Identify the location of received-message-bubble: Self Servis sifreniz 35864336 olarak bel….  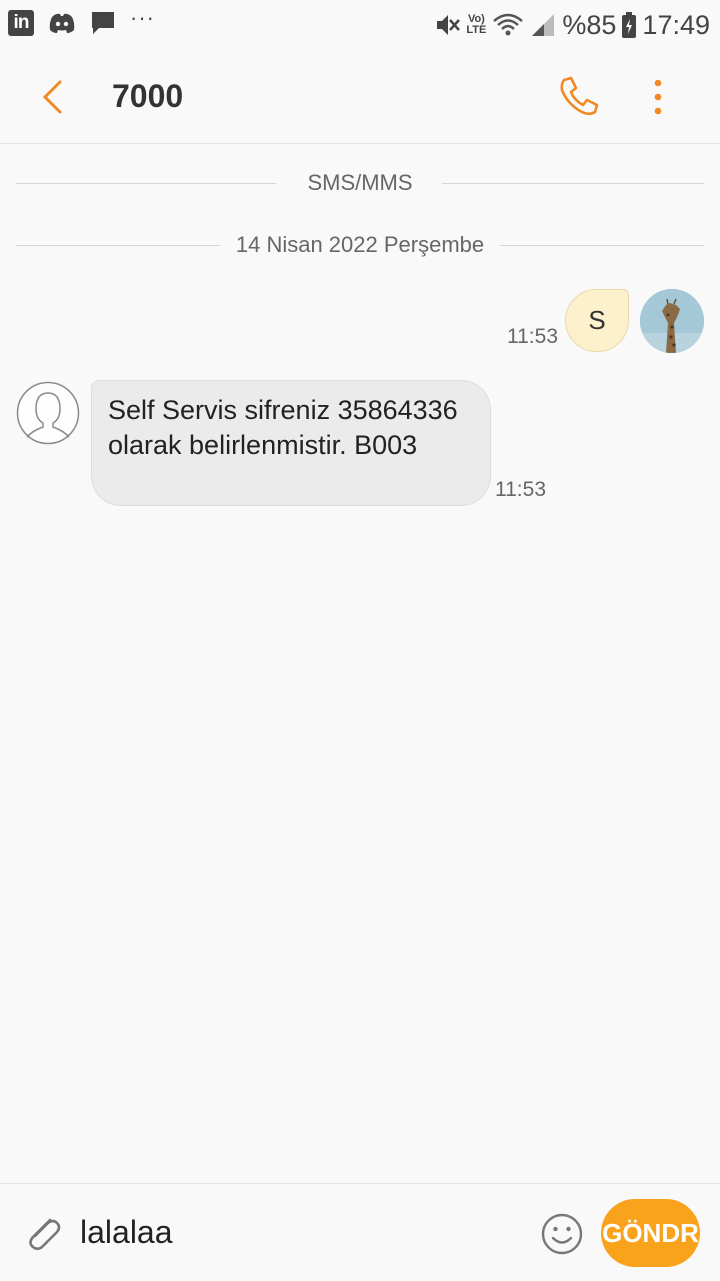
(291, 443).